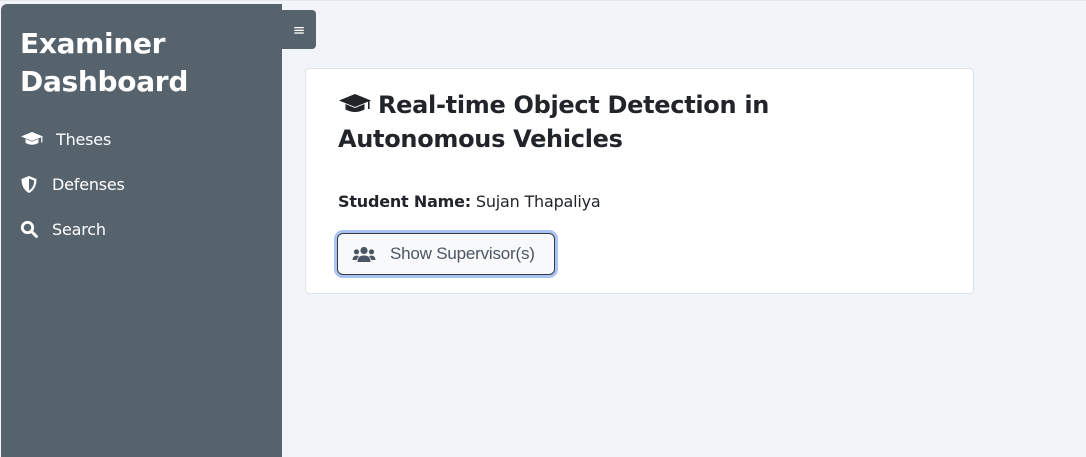 The height and width of the screenshot is (457, 1086). What do you see at coordinates (538, 201) in the screenshot?
I see `student-name-value: Sujan Thapaliya` at bounding box center [538, 201].